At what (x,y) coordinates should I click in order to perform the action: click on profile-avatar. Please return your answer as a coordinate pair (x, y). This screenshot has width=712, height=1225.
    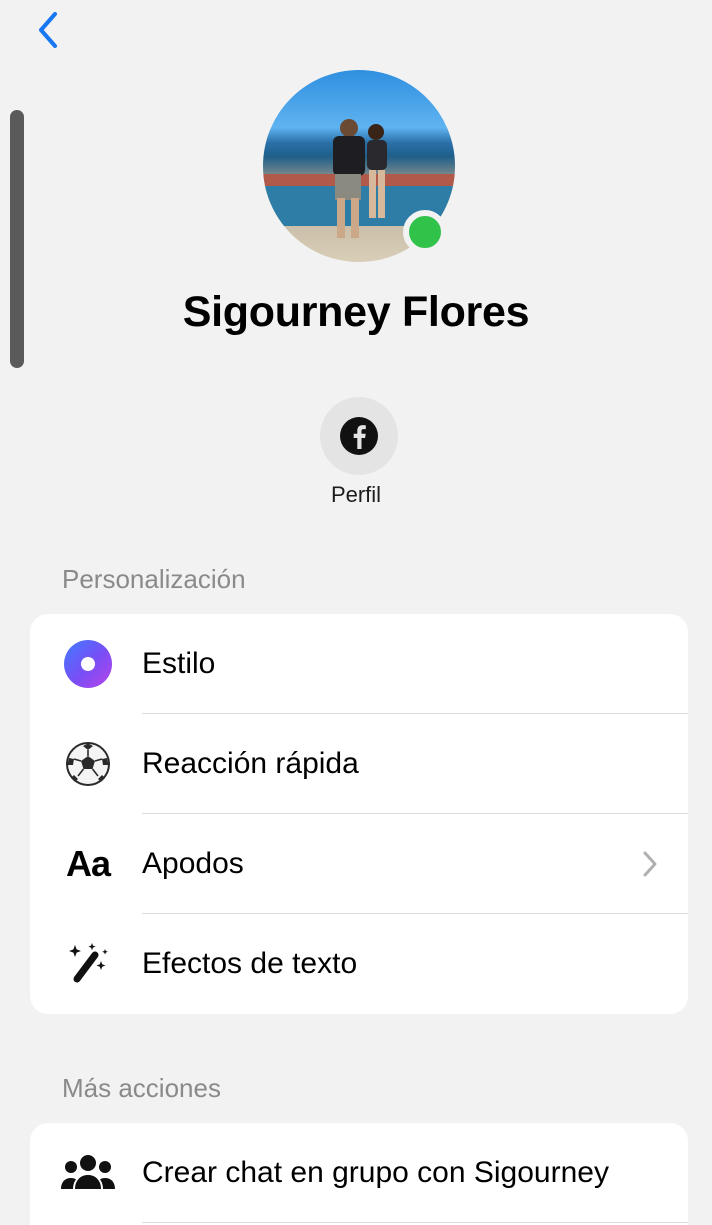
    Looking at the image, I should click on (359, 166).